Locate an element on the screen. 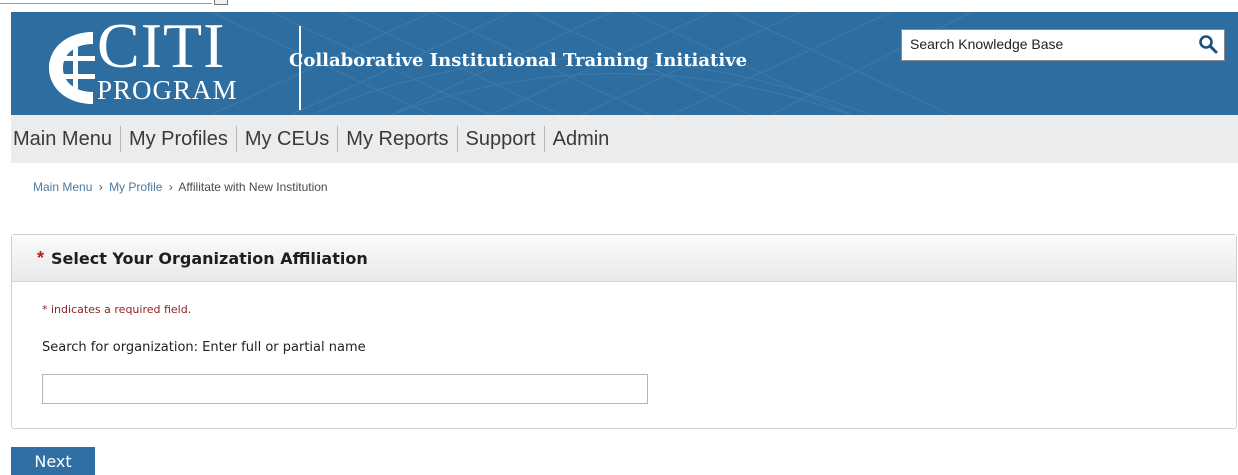  breadcrumb-link-main-menu: Main Menu is located at coordinates (62, 187).